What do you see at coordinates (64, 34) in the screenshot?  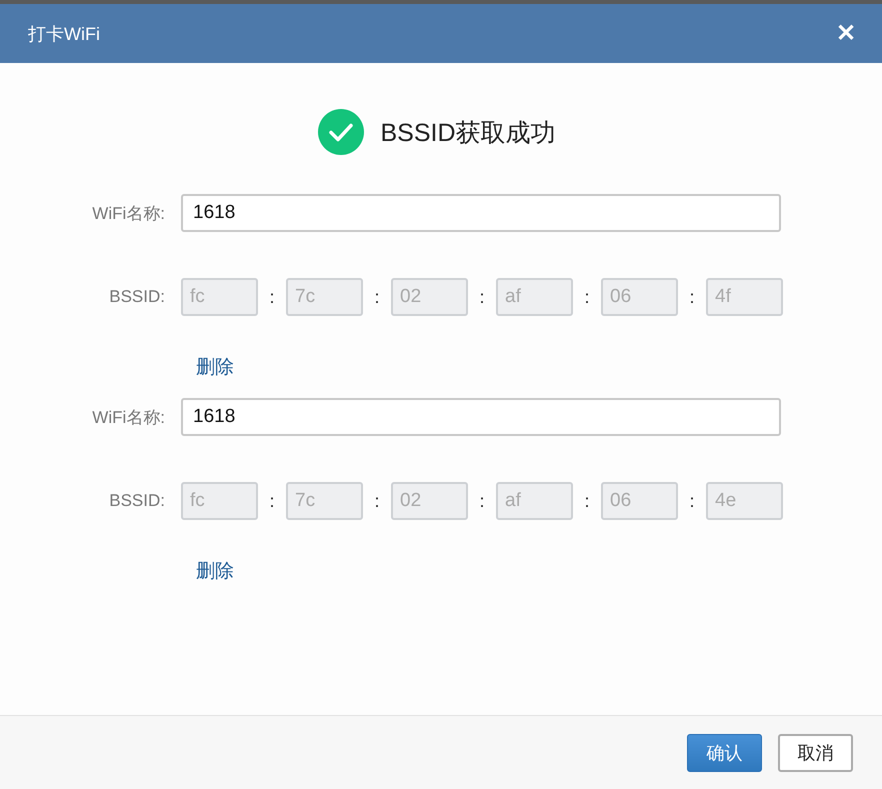 I see `dialog-title: 打卡WiFi` at bounding box center [64, 34].